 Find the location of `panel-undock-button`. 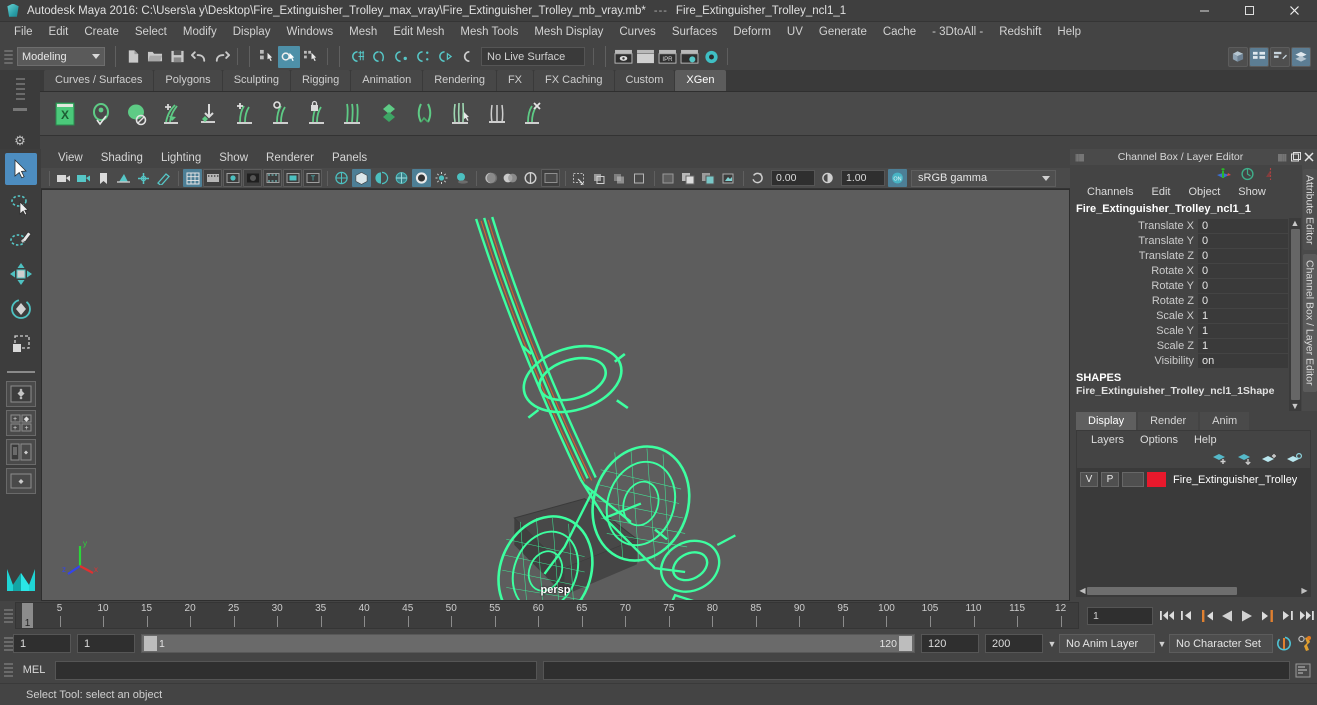

panel-undock-button is located at coordinates (1295, 157).